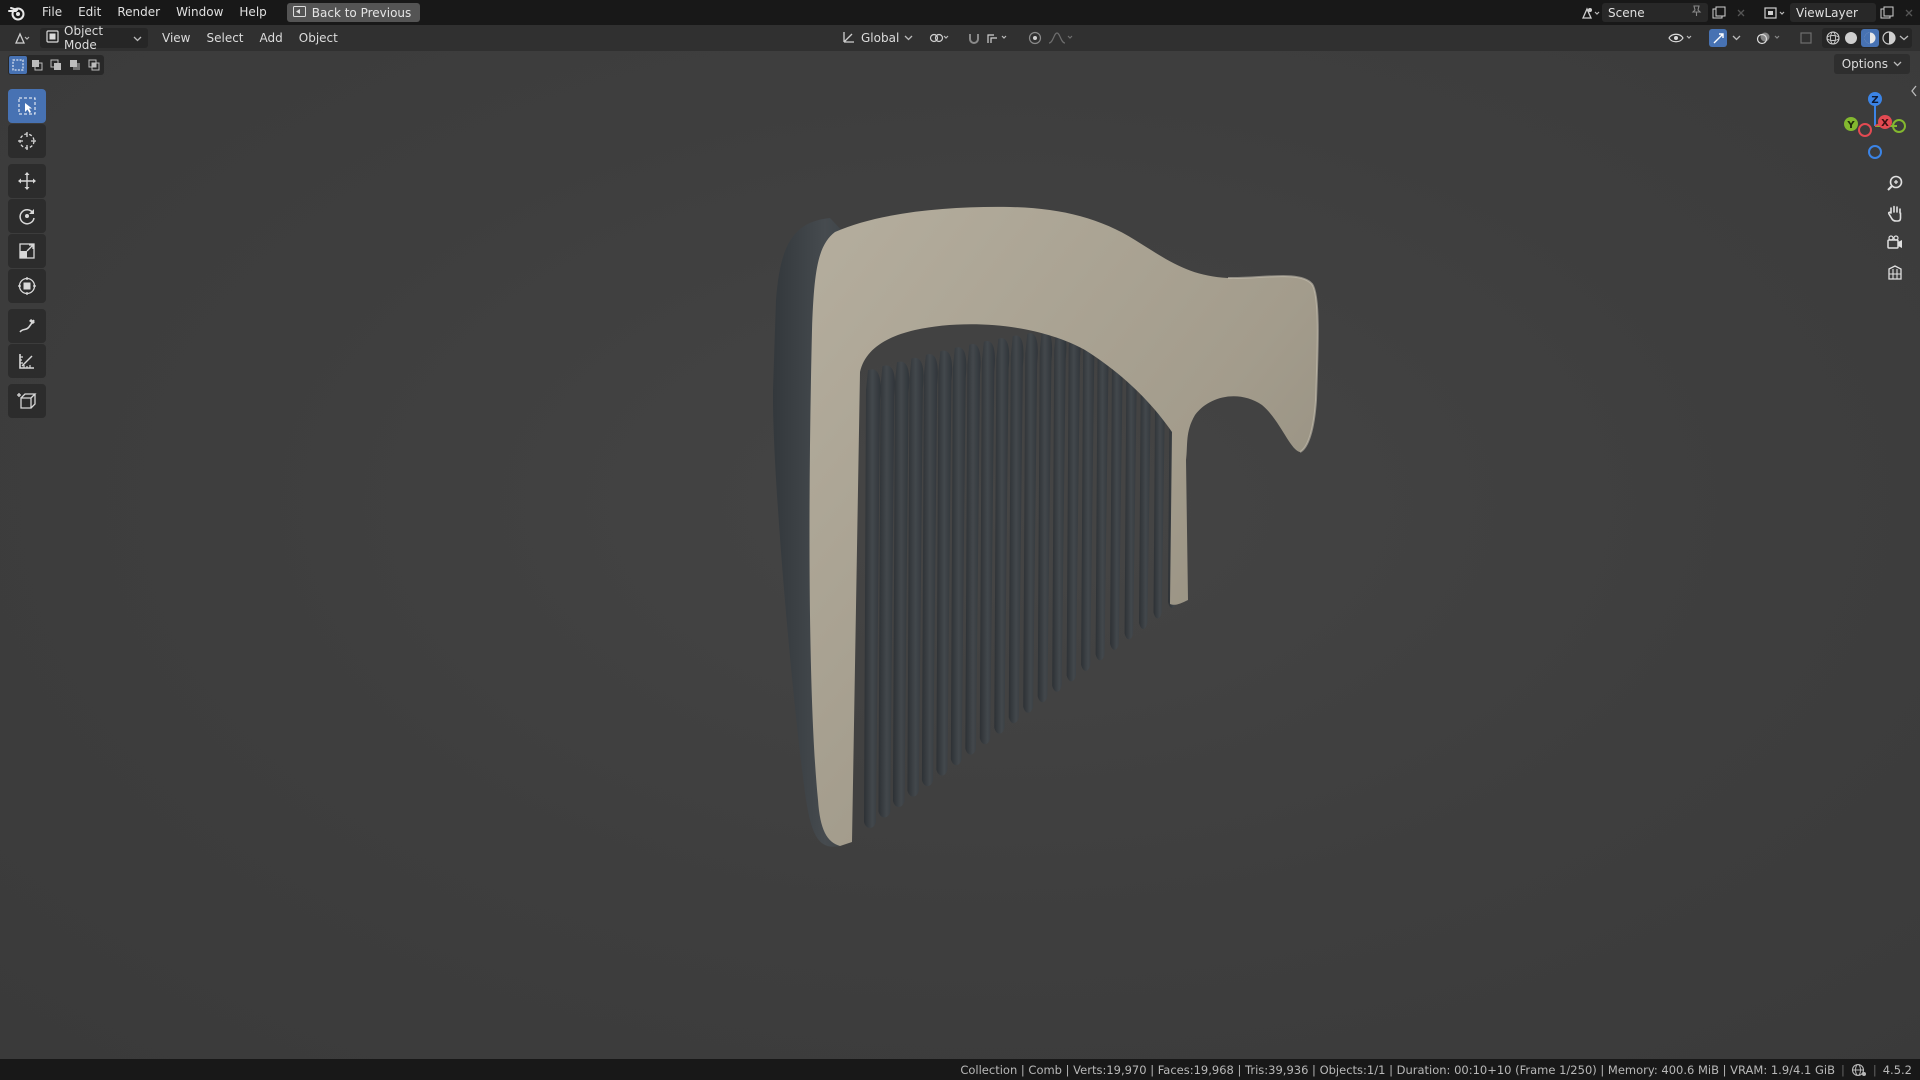 This screenshot has height=1080, width=1920. What do you see at coordinates (18, 65) in the screenshot?
I see `select-new-icon` at bounding box center [18, 65].